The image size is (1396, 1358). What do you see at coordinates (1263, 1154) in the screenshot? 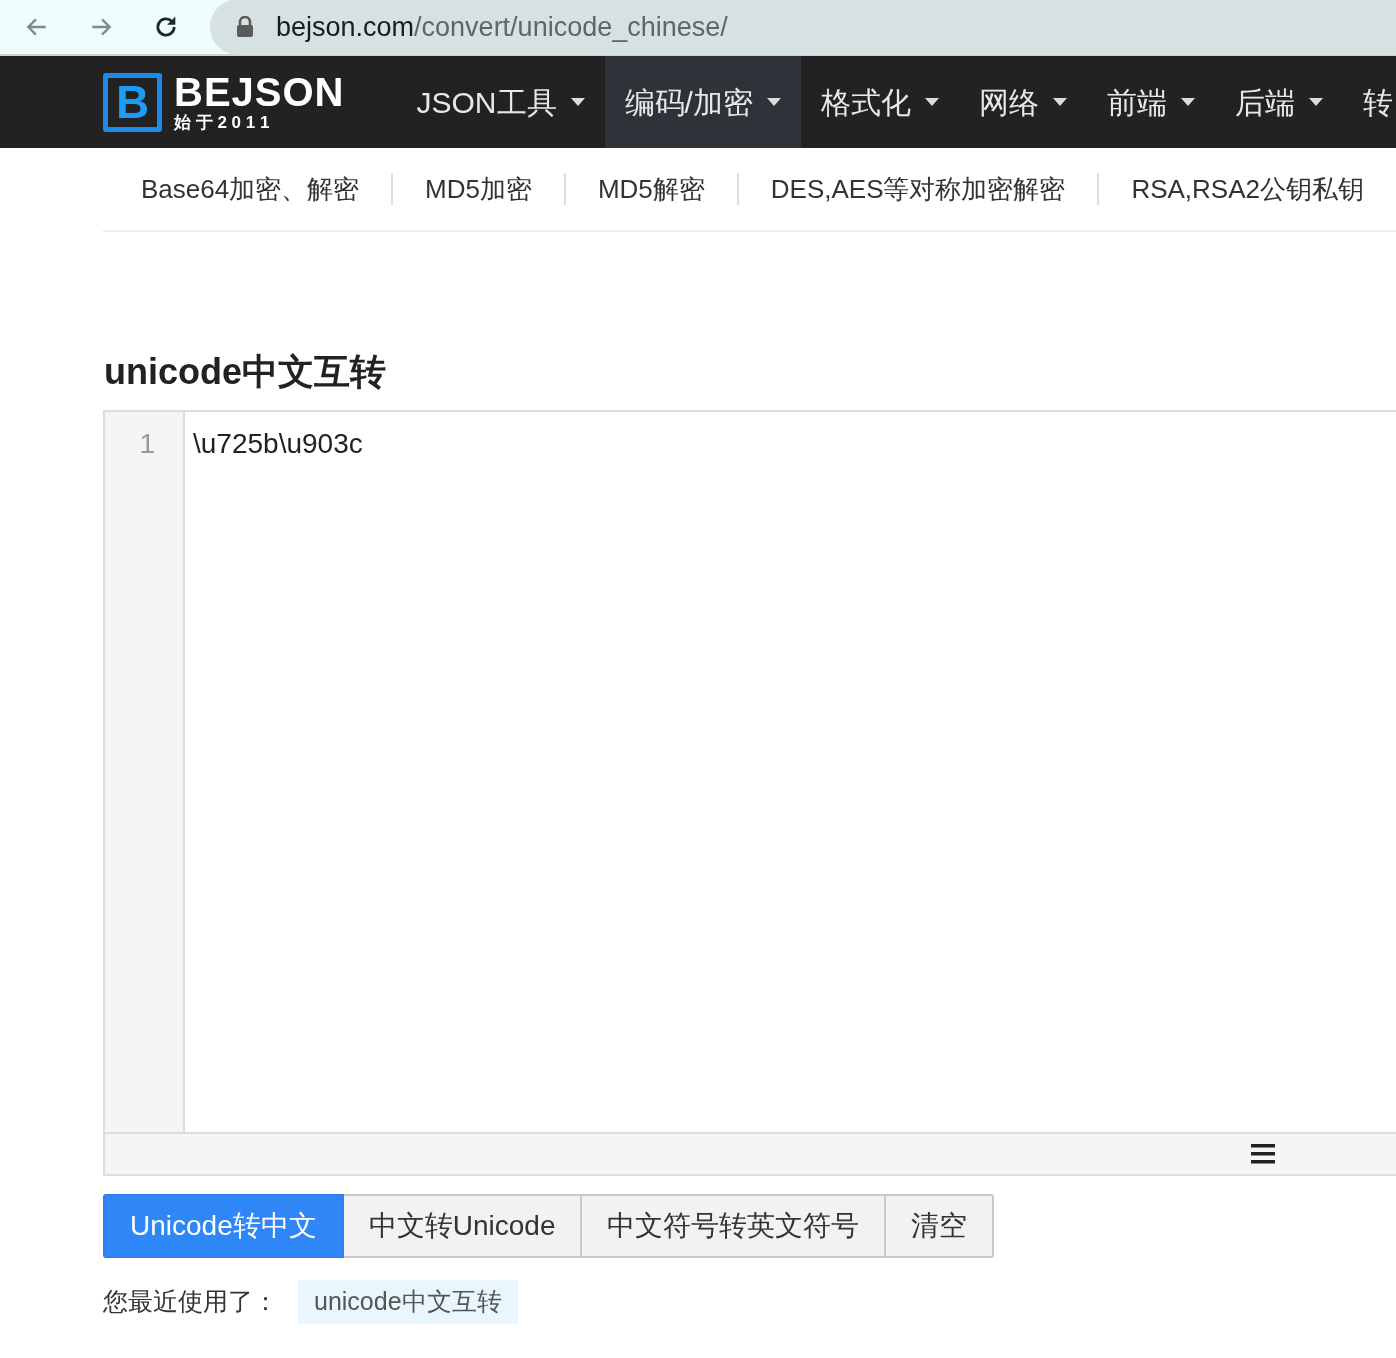
I see `menu-icon` at bounding box center [1263, 1154].